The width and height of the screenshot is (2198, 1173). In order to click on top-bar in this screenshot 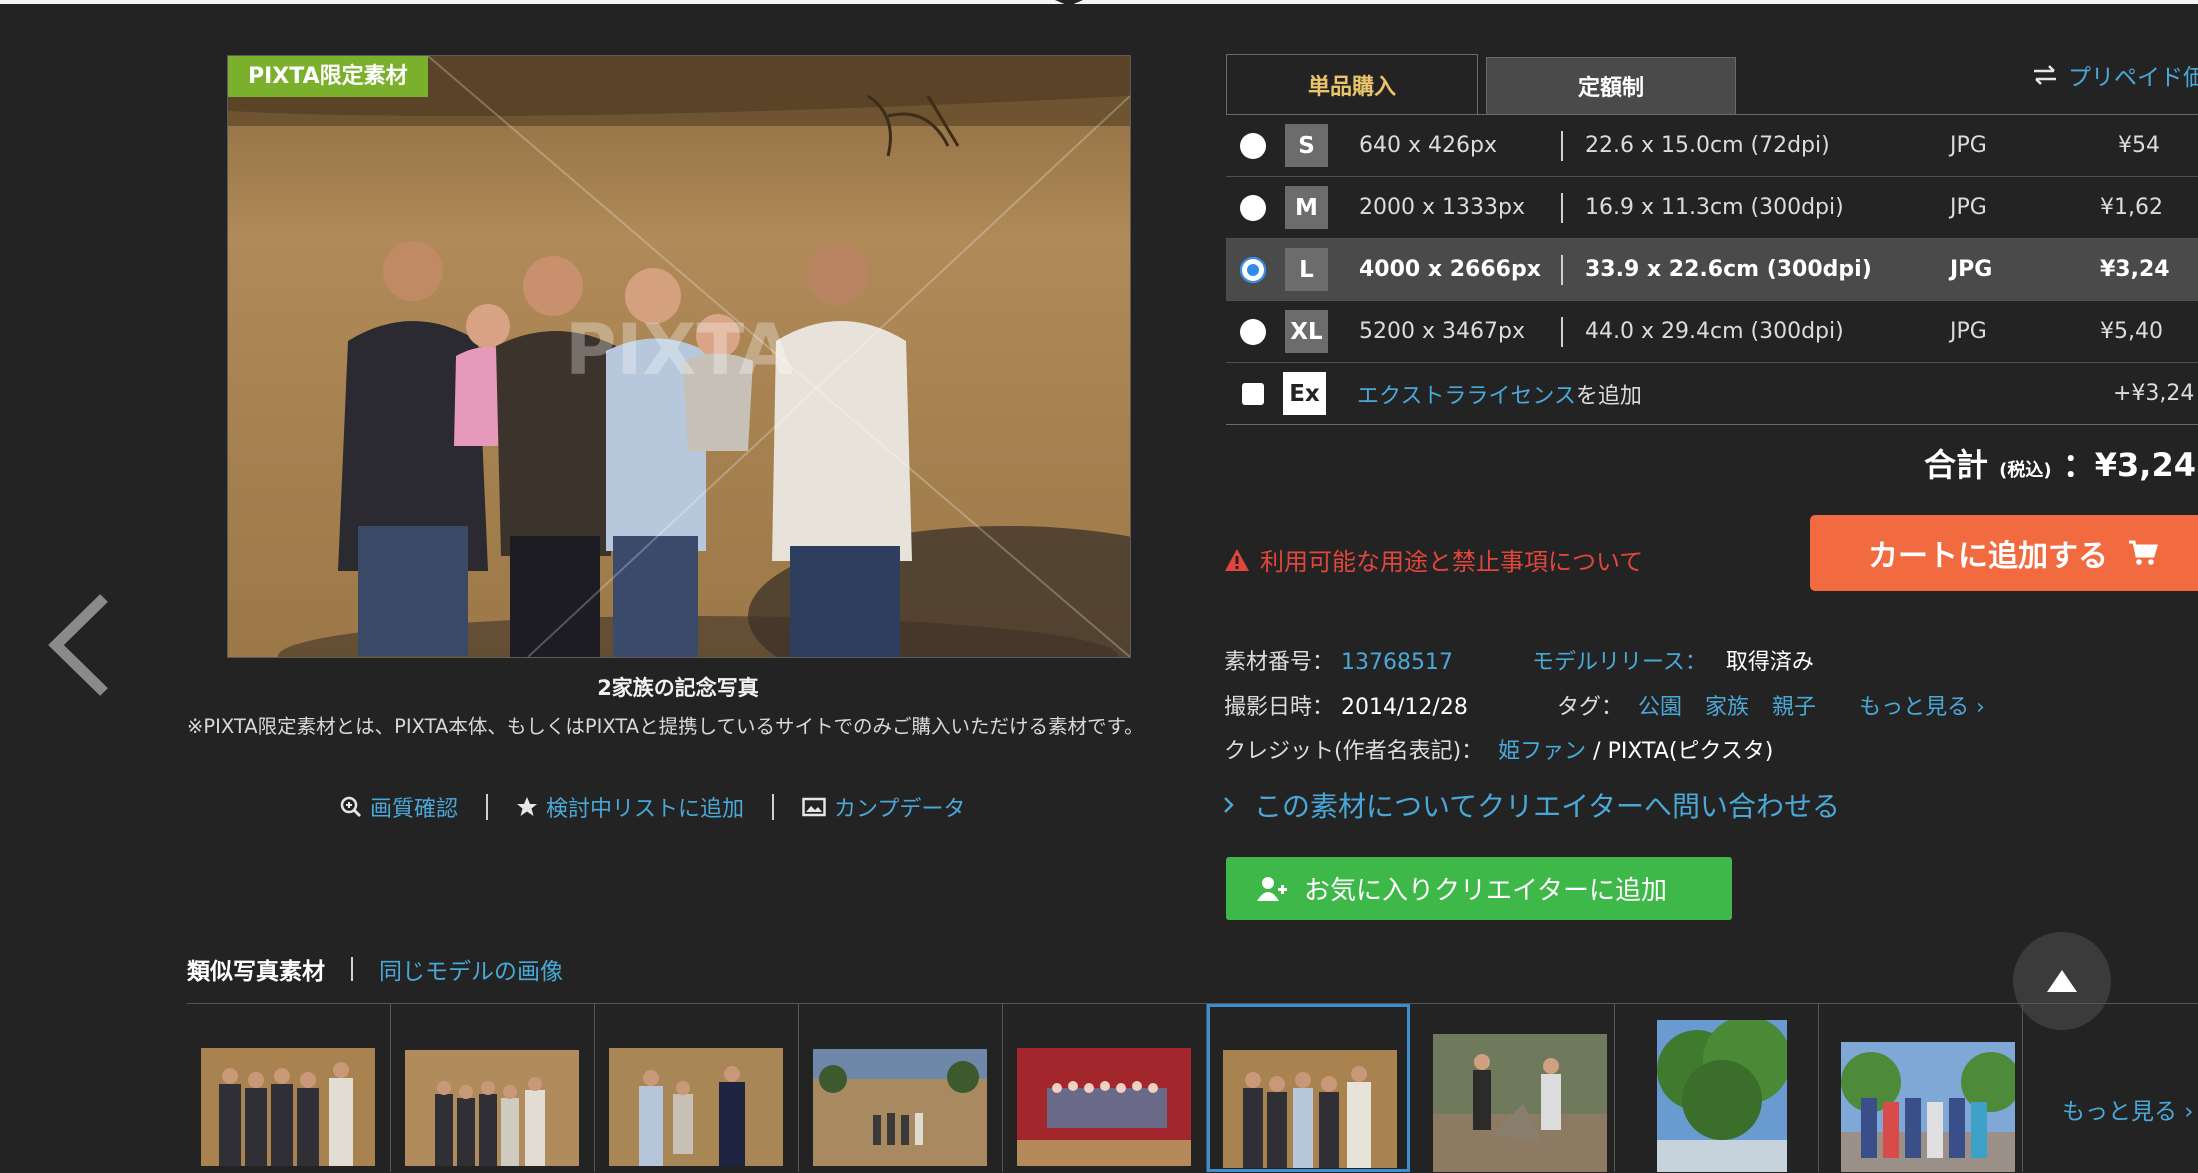, I will do `click(1099, 2)`.